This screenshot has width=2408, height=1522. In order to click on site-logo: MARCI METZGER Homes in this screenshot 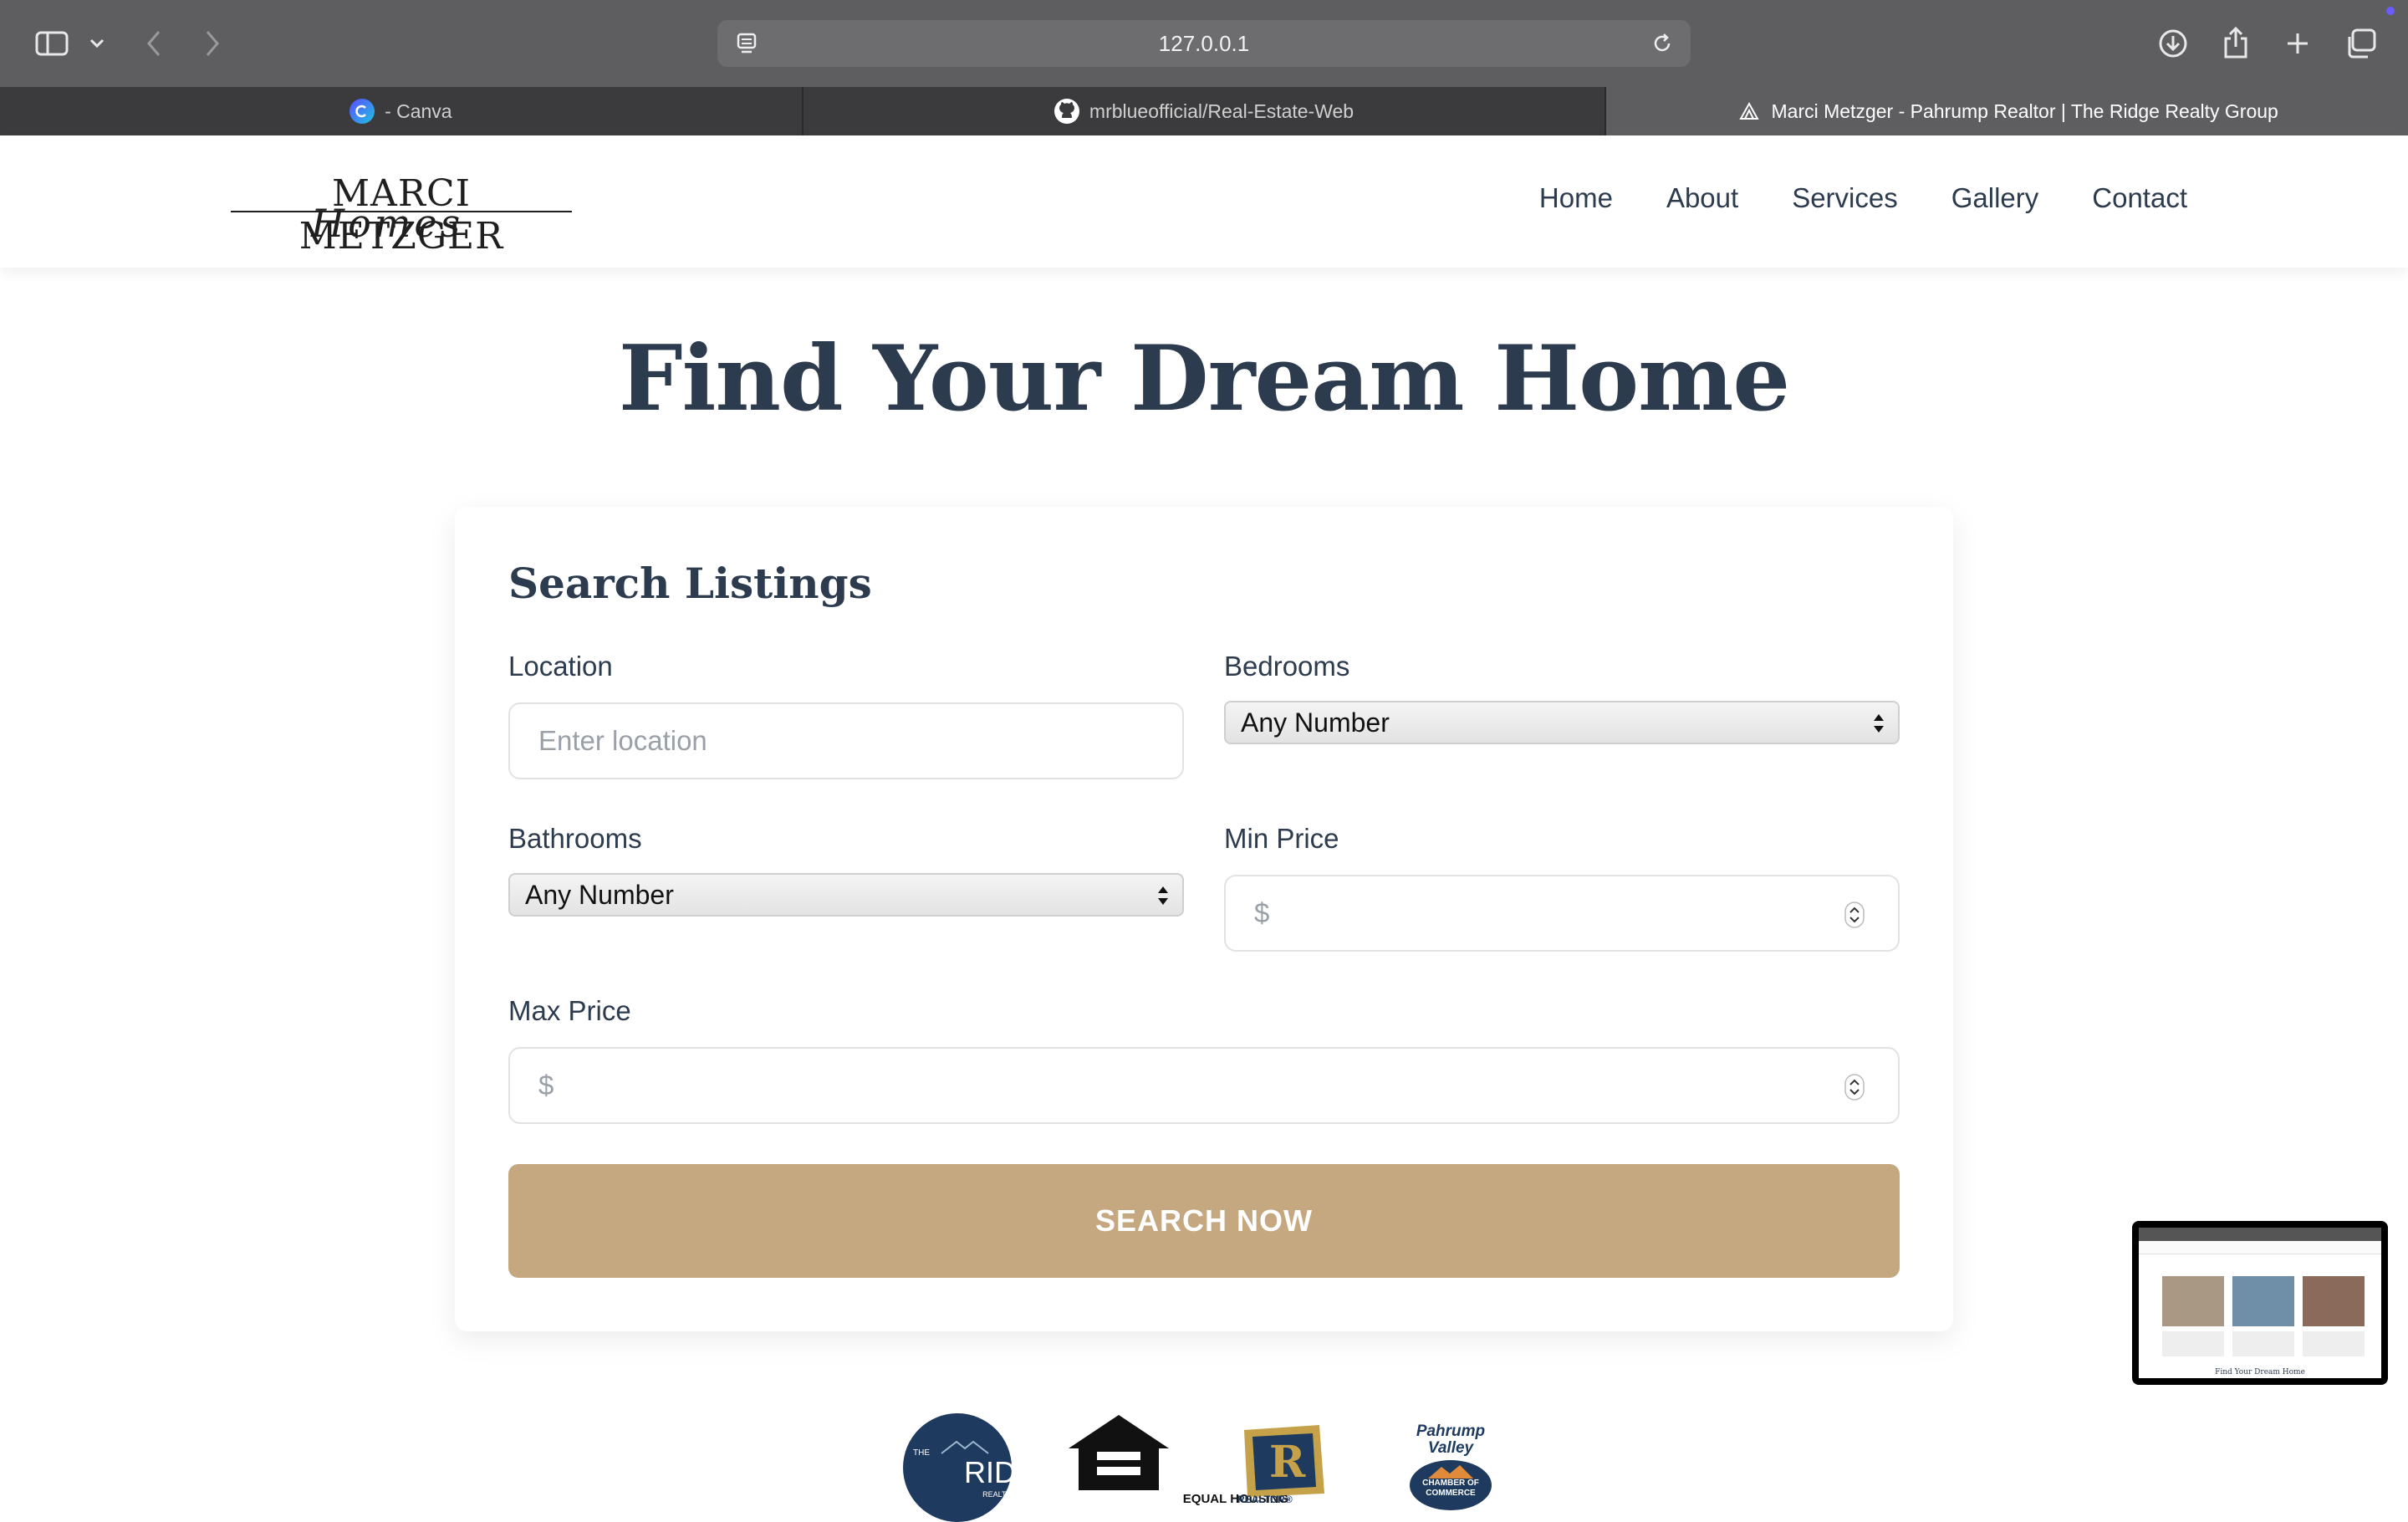, I will do `click(401, 215)`.